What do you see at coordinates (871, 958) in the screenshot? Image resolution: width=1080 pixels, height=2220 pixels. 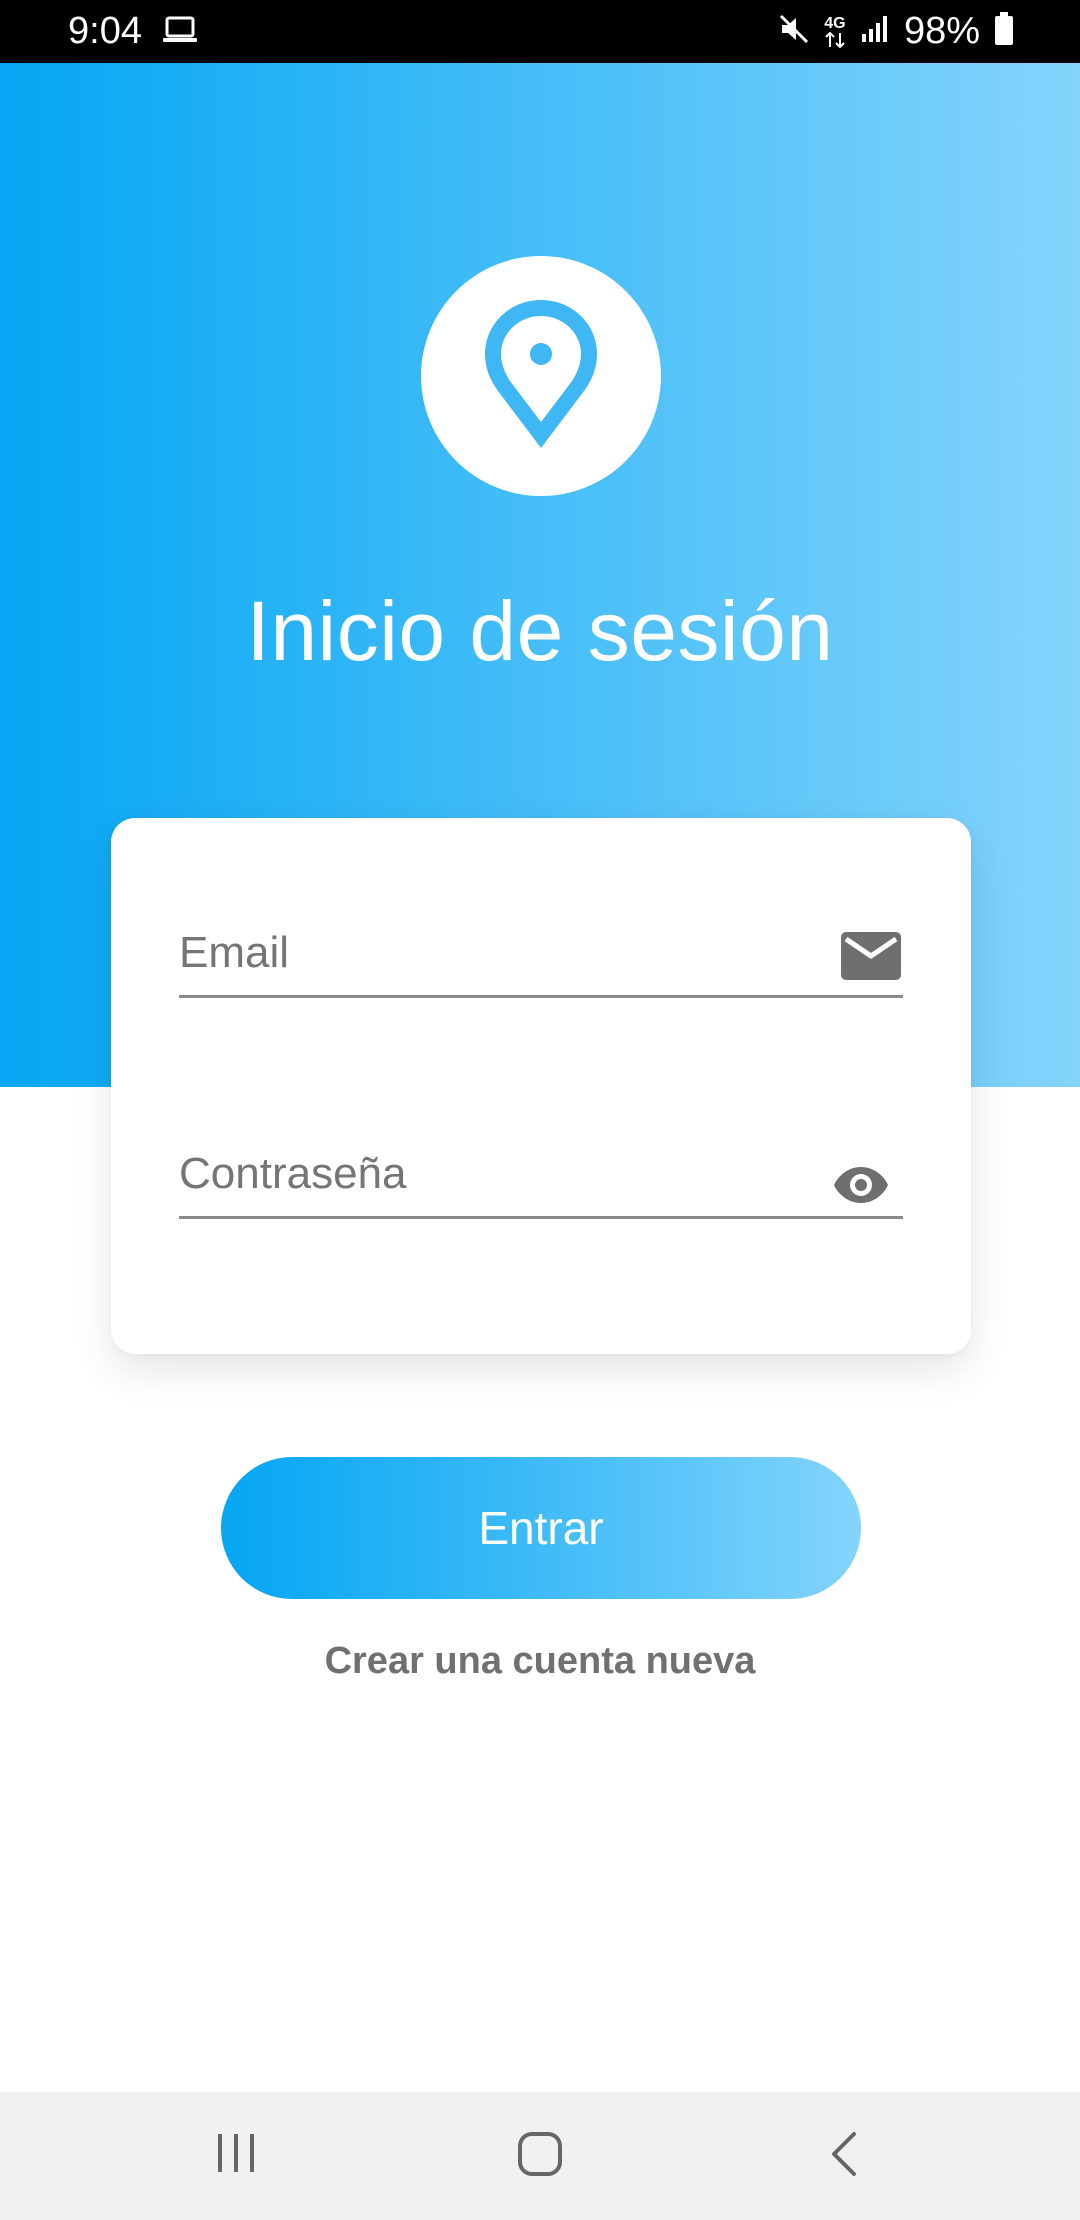 I see `email-icon` at bounding box center [871, 958].